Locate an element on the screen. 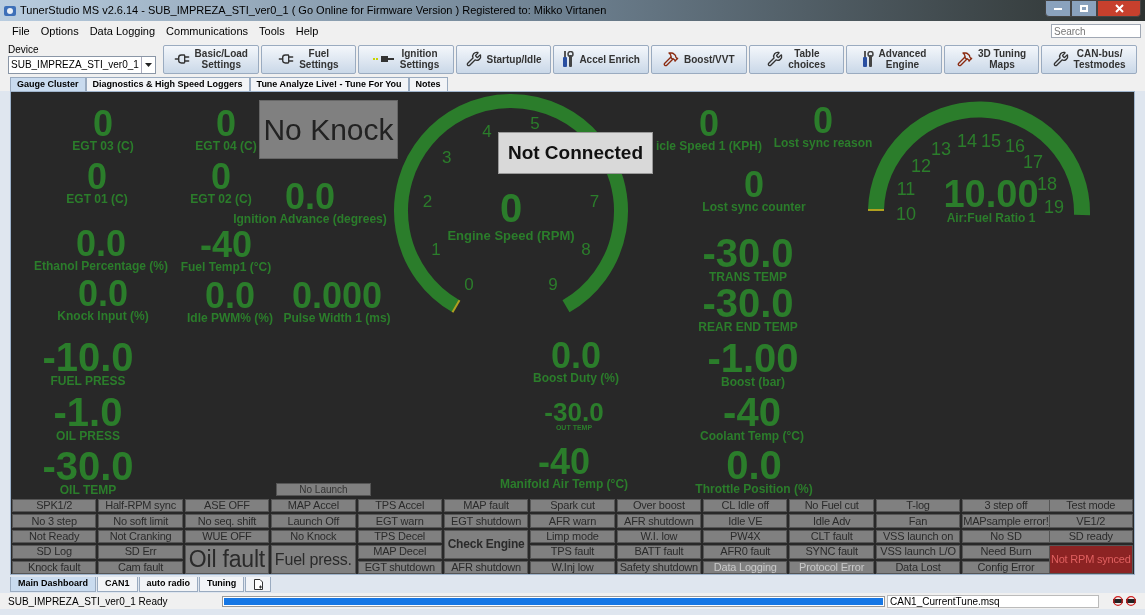 The height and width of the screenshot is (615, 1145). tools-icon is located at coordinates (568, 59).